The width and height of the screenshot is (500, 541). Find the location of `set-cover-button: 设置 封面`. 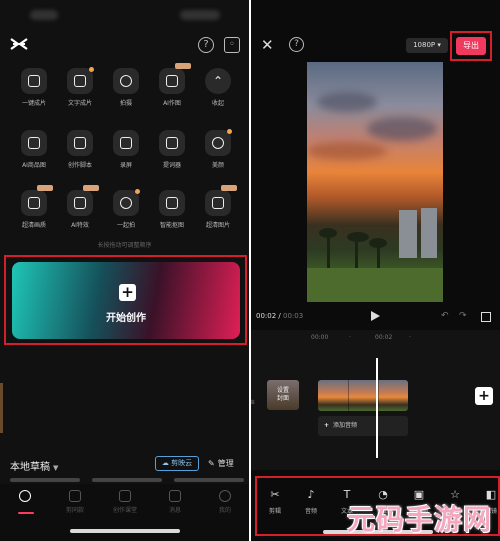

set-cover-button: 设置 封面 is located at coordinates (283, 395).